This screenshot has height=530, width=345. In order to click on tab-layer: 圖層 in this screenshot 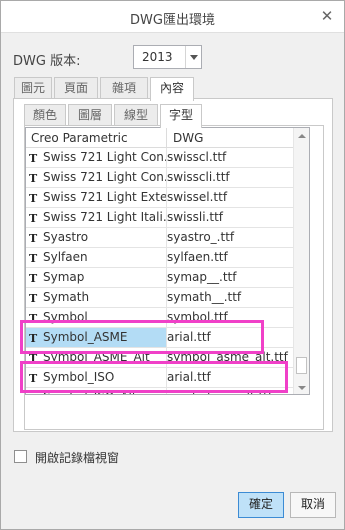, I will do `click(90, 115)`.